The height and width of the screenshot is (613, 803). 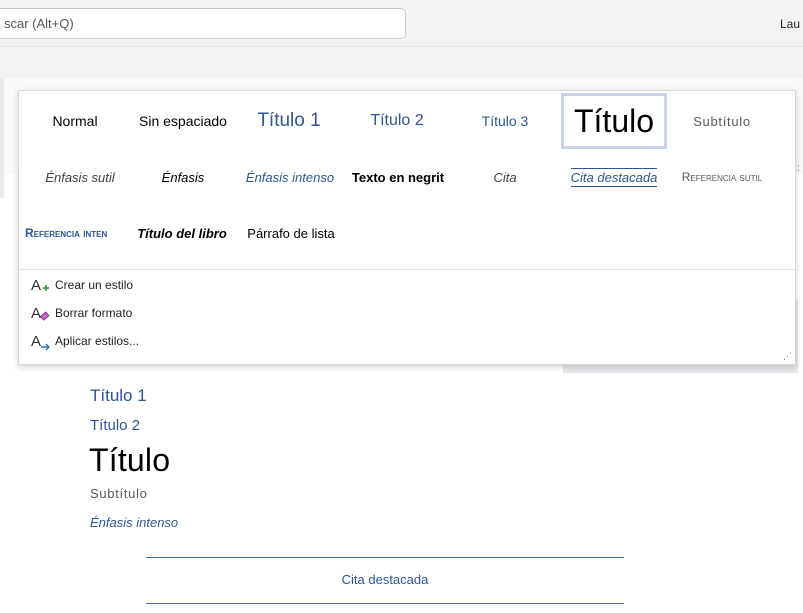 What do you see at coordinates (75, 121) in the screenshot?
I see `style-normal: Normal` at bounding box center [75, 121].